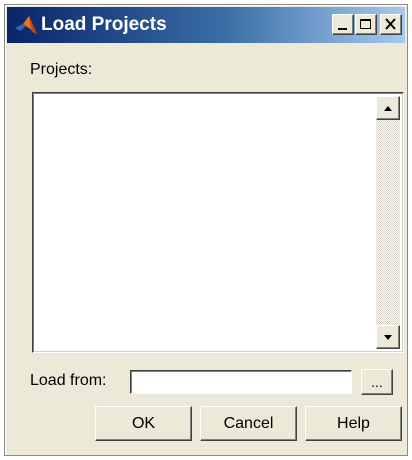  What do you see at coordinates (388, 222) in the screenshot?
I see `projects-list-scrollbar` at bounding box center [388, 222].